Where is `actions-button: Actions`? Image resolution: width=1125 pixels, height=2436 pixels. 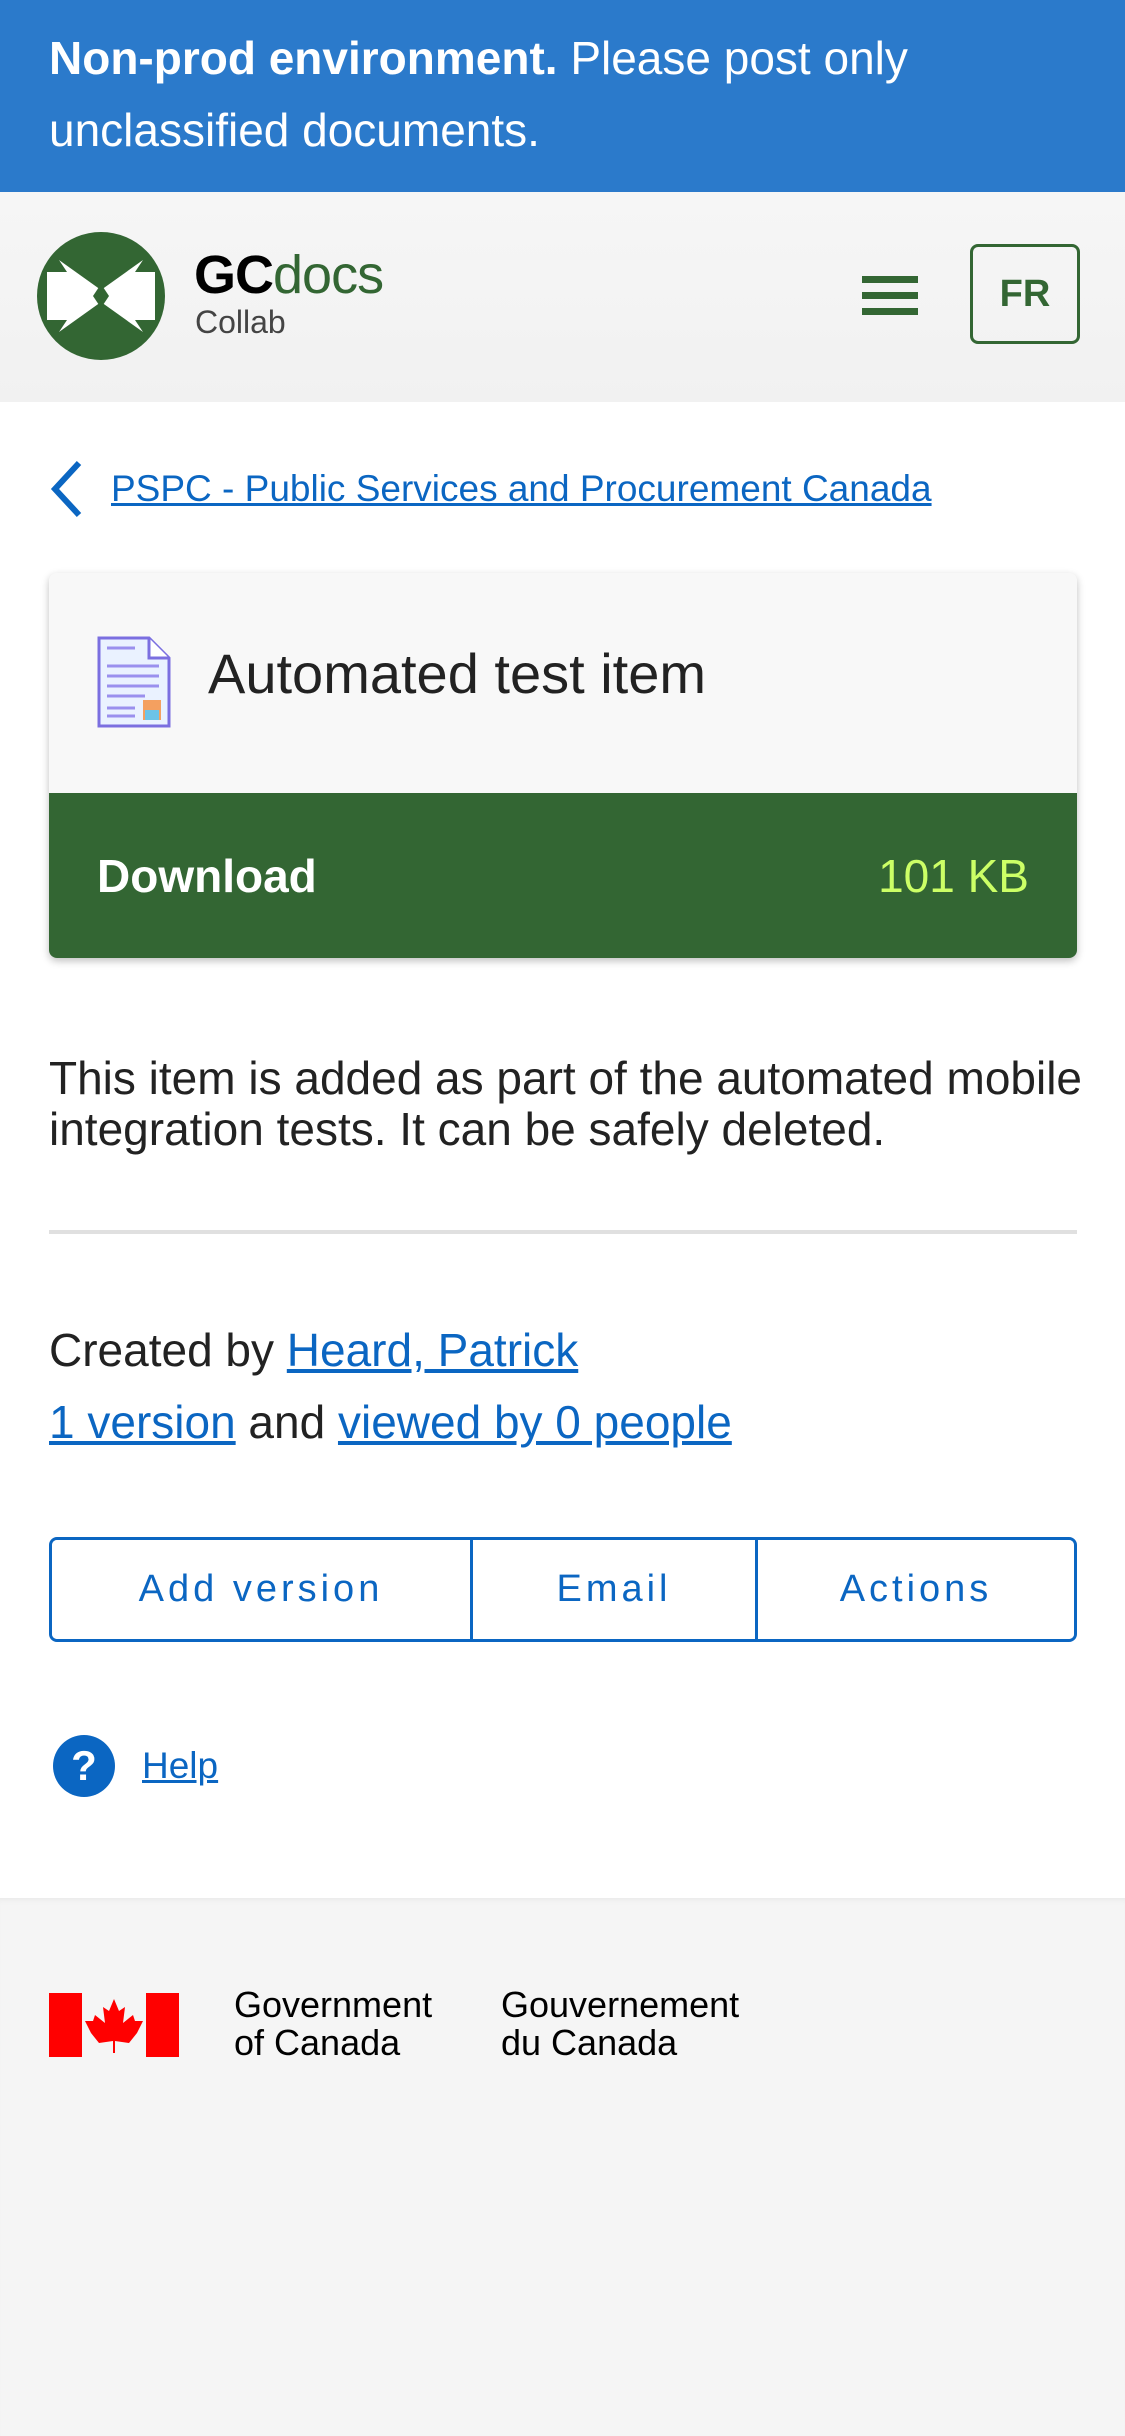
actions-button: Actions is located at coordinates (914, 1589).